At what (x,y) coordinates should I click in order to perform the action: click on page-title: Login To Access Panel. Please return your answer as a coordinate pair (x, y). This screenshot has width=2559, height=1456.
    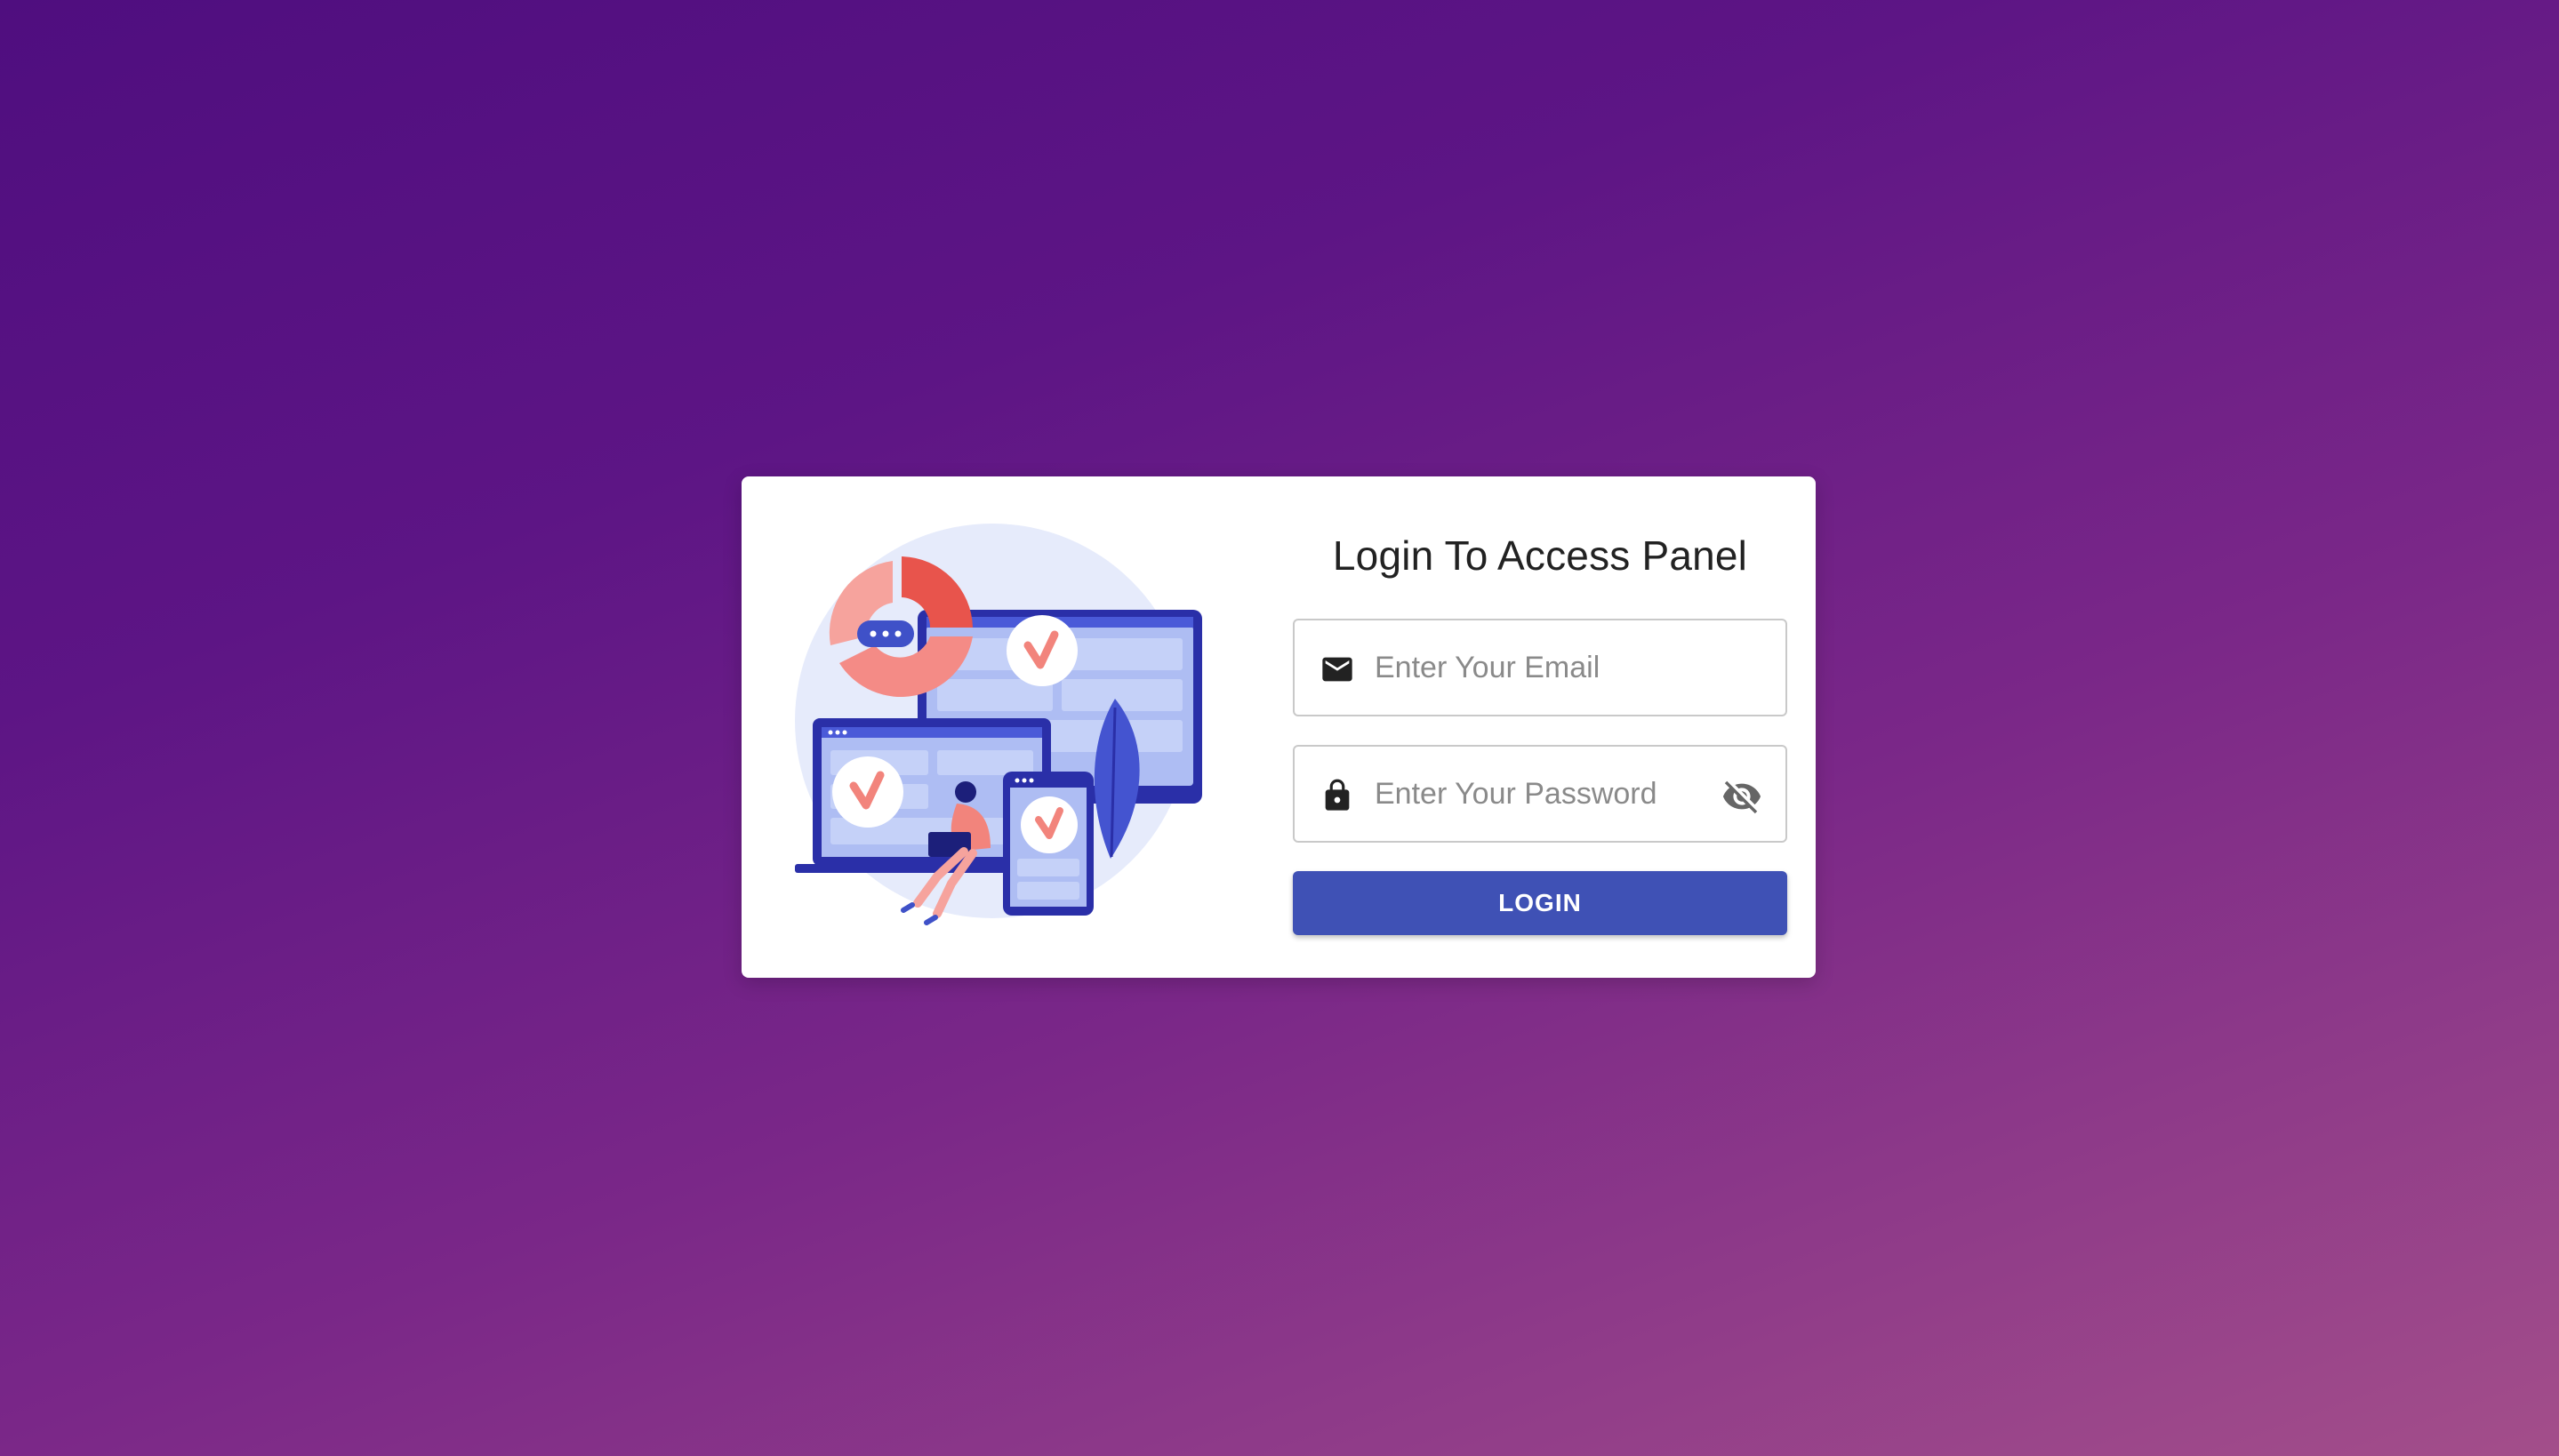
    Looking at the image, I should click on (1540, 555).